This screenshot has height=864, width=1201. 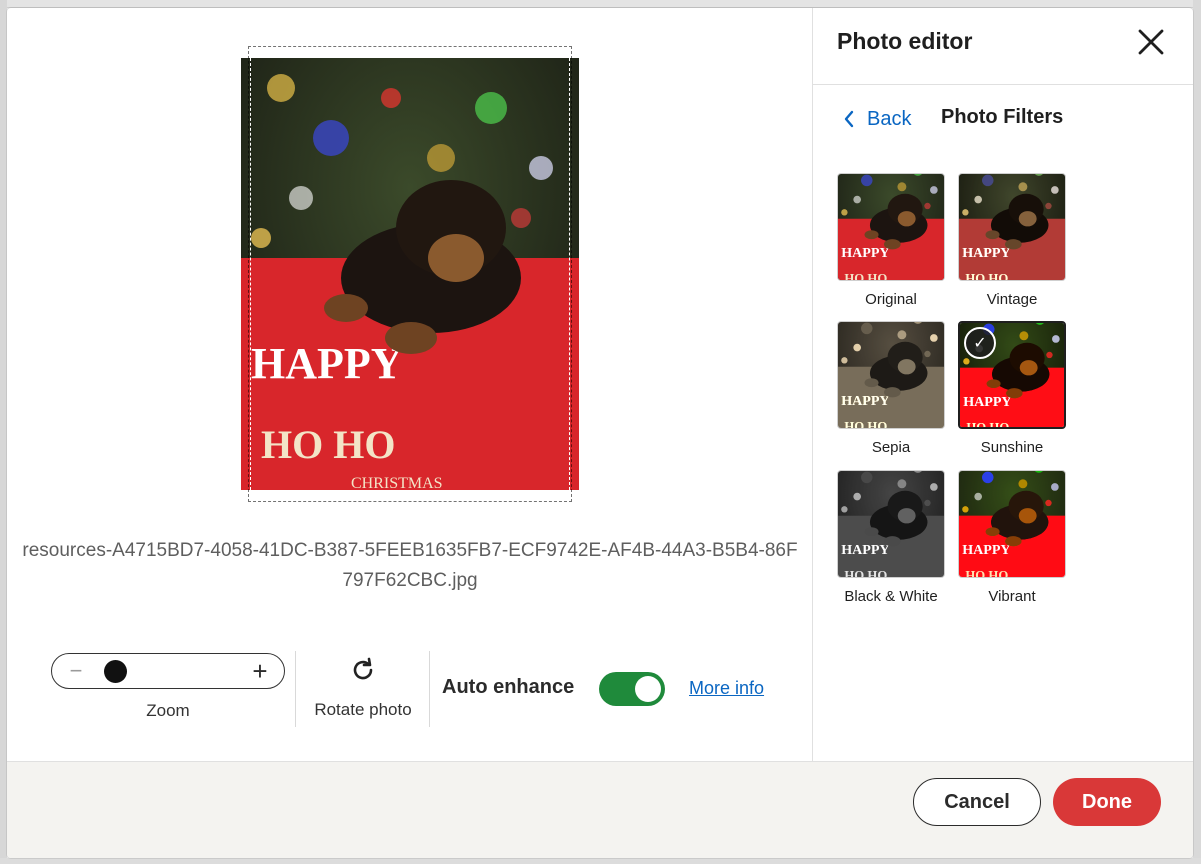 I want to click on filter-vibrant: HAPPY HO HO CHRISTMAS Vibrant, so click(x=1012, y=537).